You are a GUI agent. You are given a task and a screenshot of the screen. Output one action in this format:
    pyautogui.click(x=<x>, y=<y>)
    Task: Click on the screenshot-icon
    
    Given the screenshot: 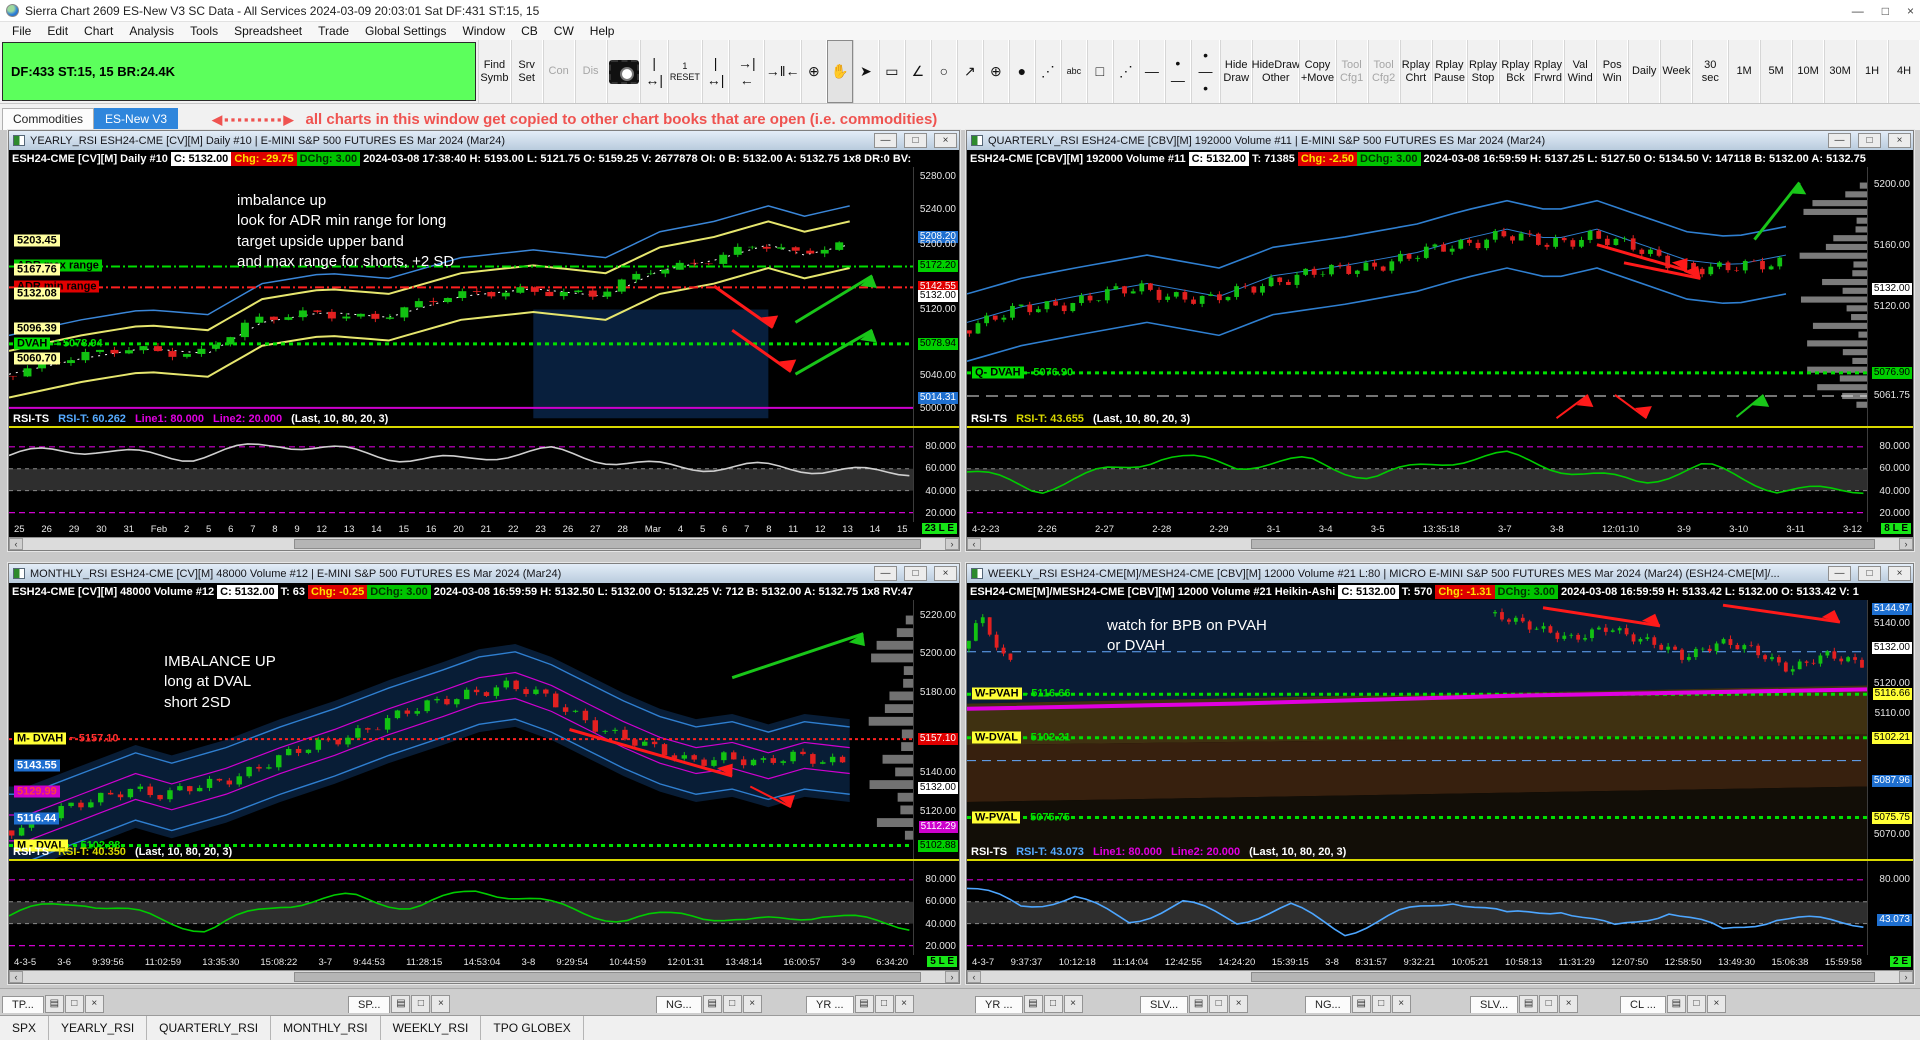 What is the action you would take?
    pyautogui.click(x=623, y=71)
    